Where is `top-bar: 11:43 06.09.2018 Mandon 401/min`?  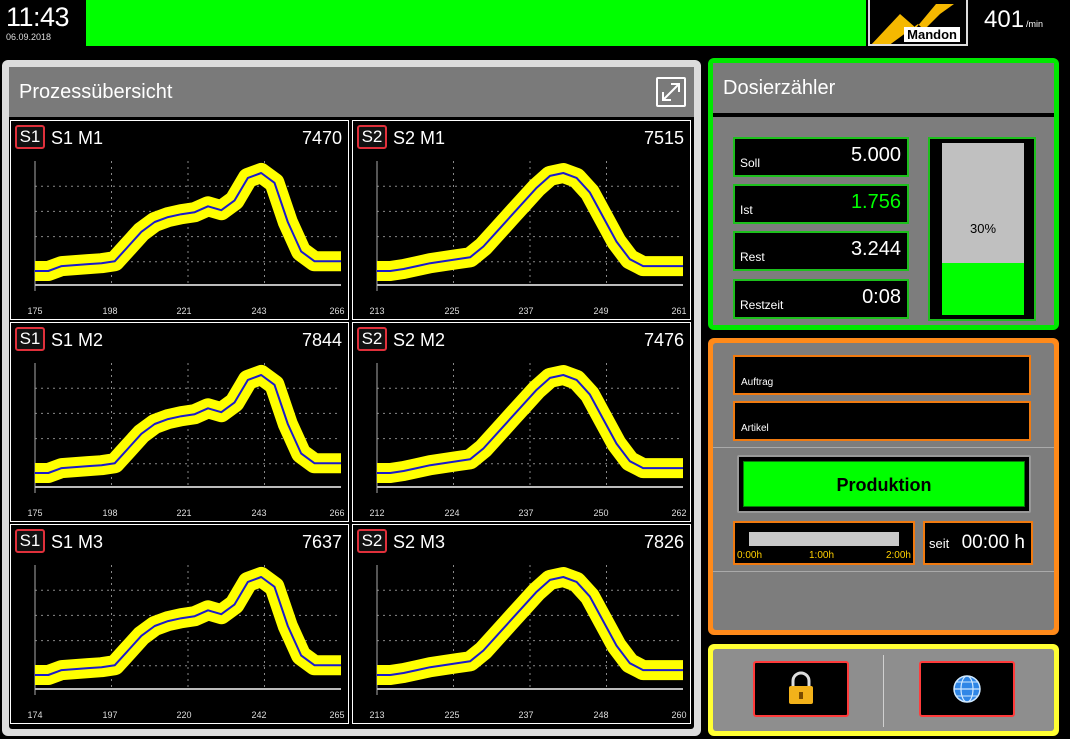
top-bar: 11:43 06.09.2018 Mandon 401/min is located at coordinates (535, 24).